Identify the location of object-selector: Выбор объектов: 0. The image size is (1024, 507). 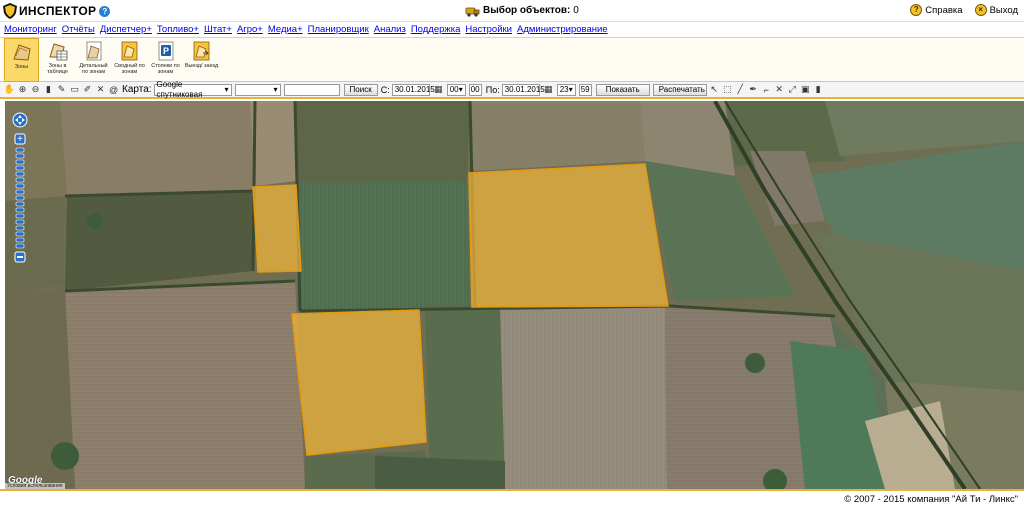
(522, 10).